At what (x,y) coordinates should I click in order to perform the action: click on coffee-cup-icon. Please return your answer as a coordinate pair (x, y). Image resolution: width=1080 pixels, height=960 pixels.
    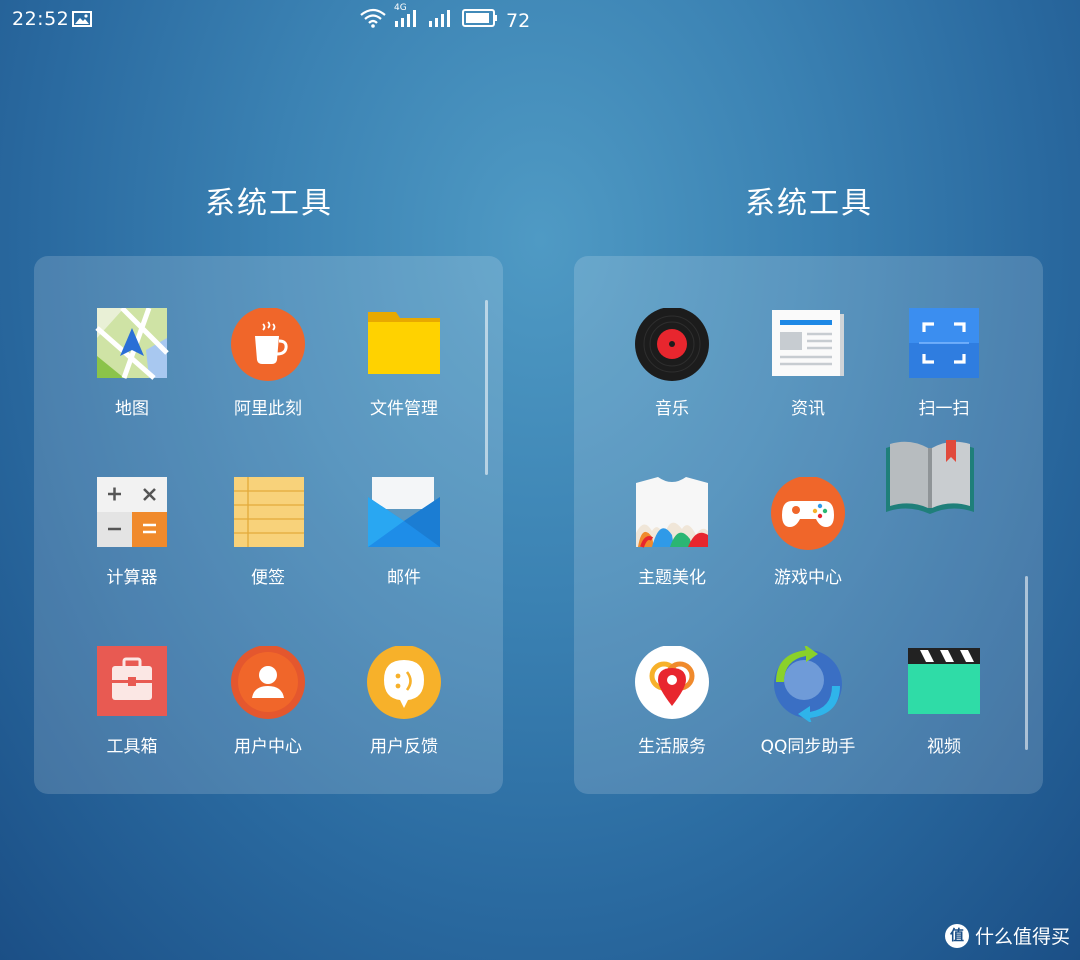
    Looking at the image, I should click on (268, 345).